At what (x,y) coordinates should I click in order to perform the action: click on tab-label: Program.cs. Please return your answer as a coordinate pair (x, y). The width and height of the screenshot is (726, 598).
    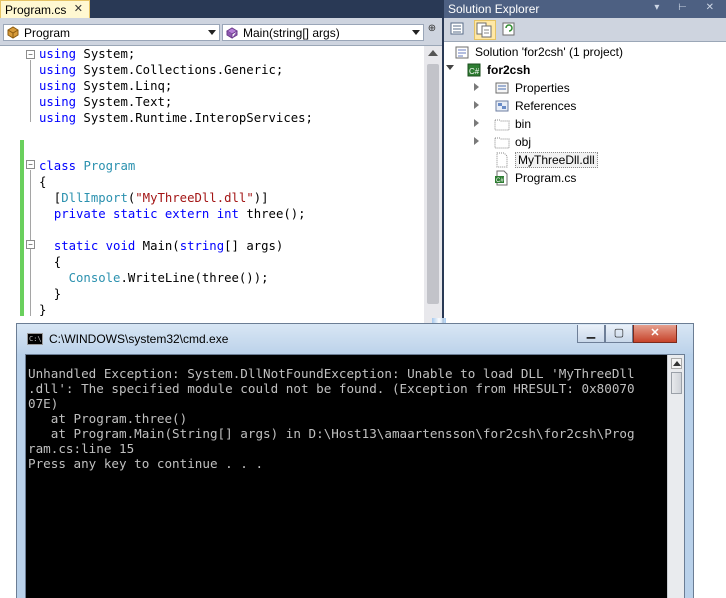
    Looking at the image, I should click on (36, 10).